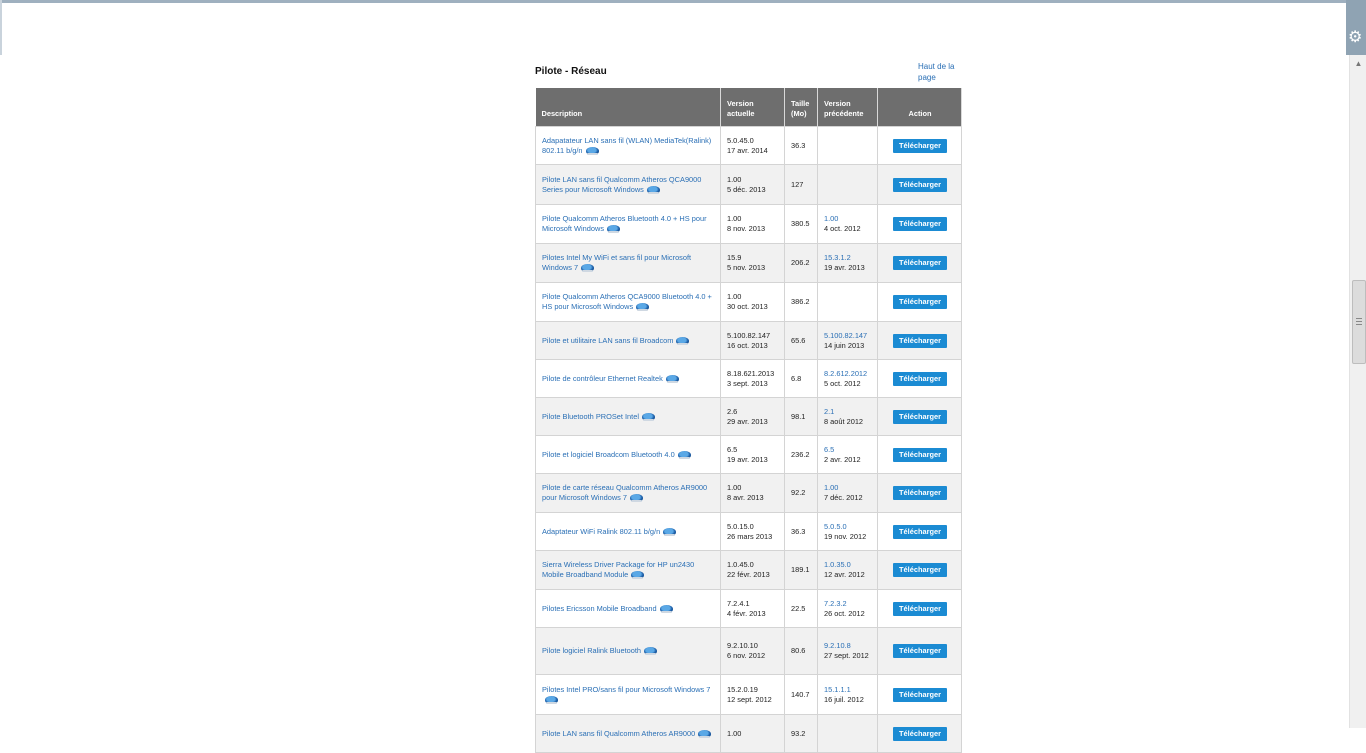  I want to click on cell-previous-version: 1.00 7 déc. 2012, so click(847, 493).